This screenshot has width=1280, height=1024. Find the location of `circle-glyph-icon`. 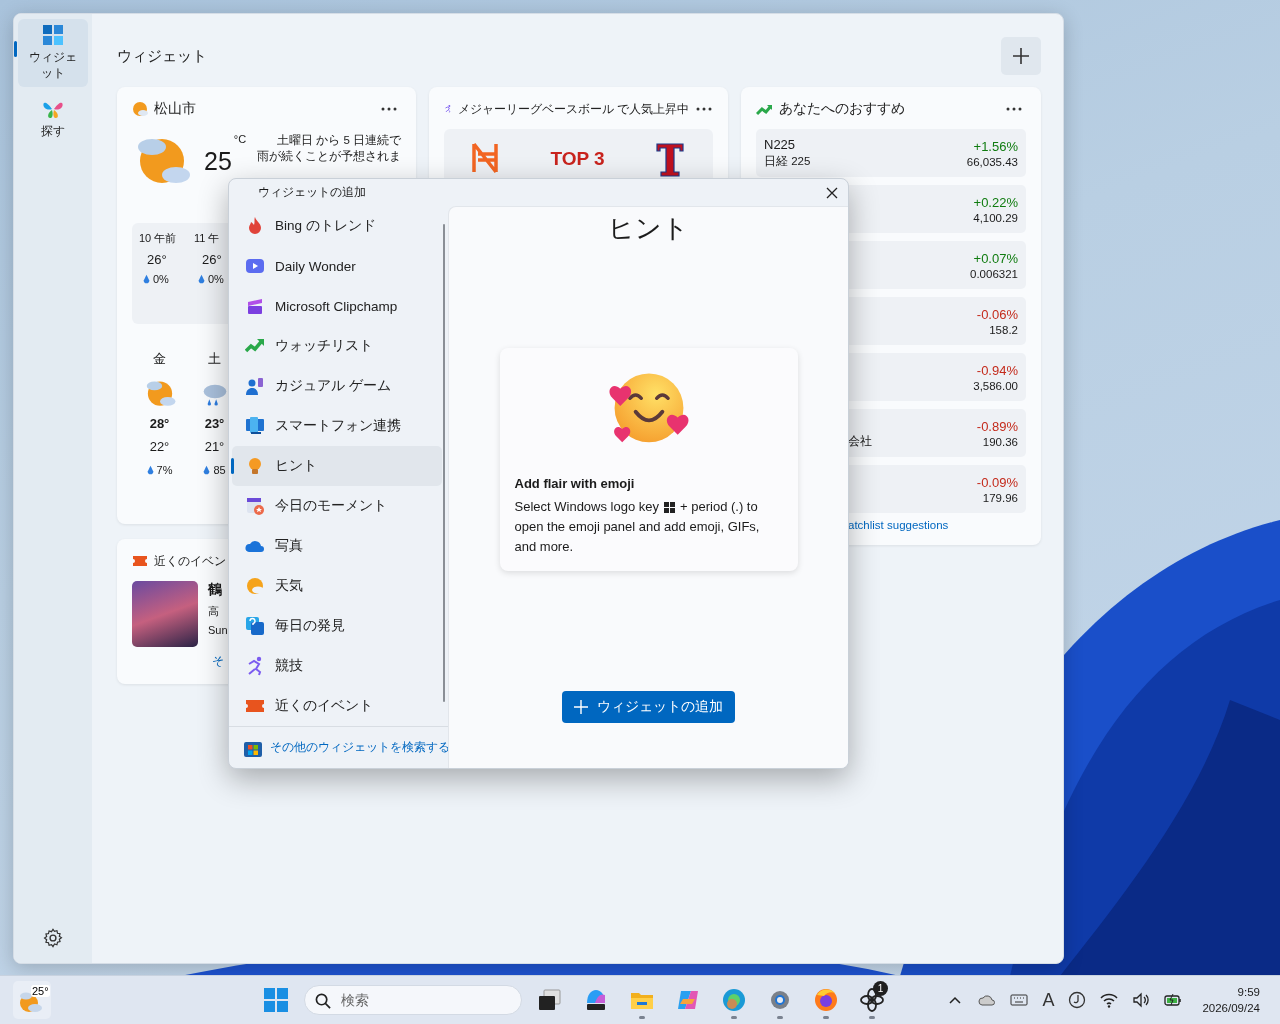

circle-glyph-icon is located at coordinates (1077, 1000).